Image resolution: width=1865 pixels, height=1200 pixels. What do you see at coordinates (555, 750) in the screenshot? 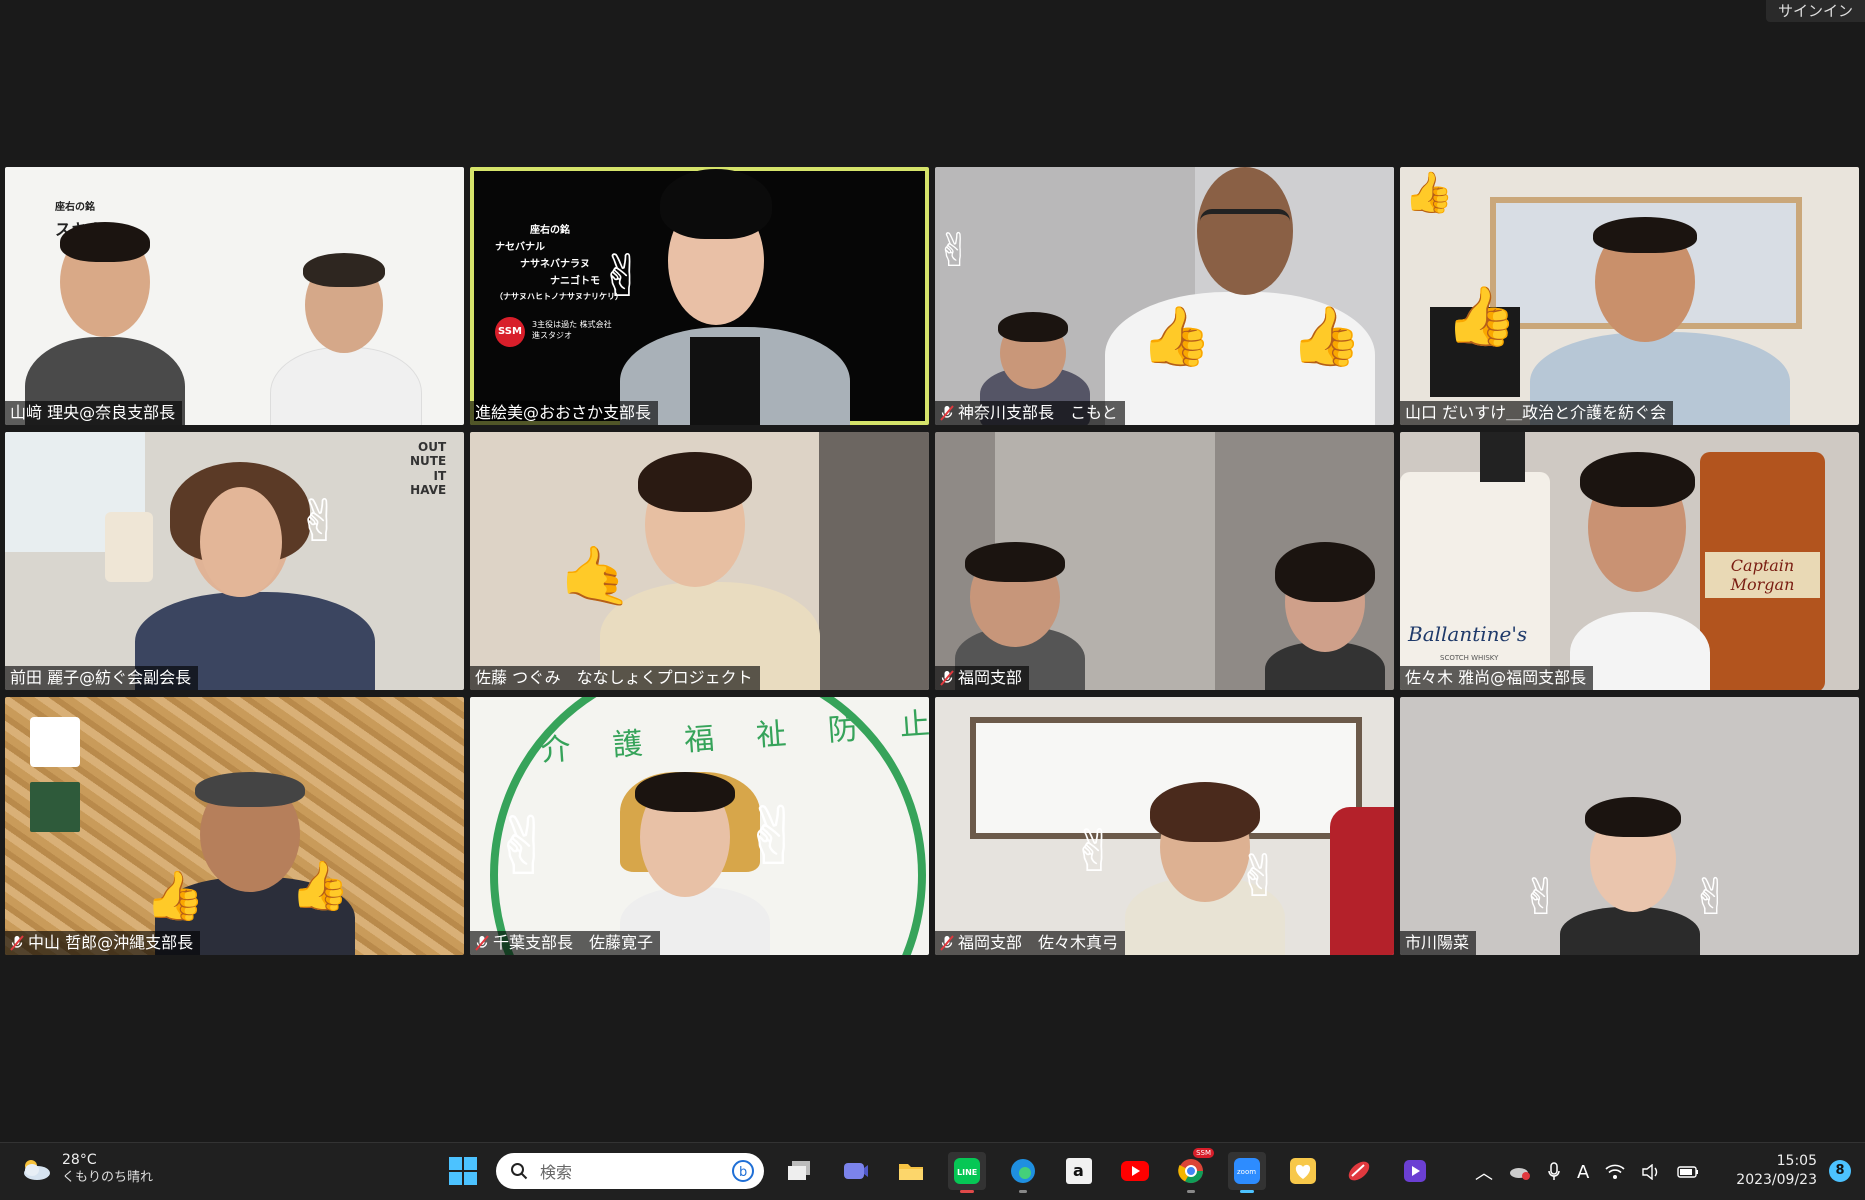
I see `logo-char: 介` at bounding box center [555, 750].